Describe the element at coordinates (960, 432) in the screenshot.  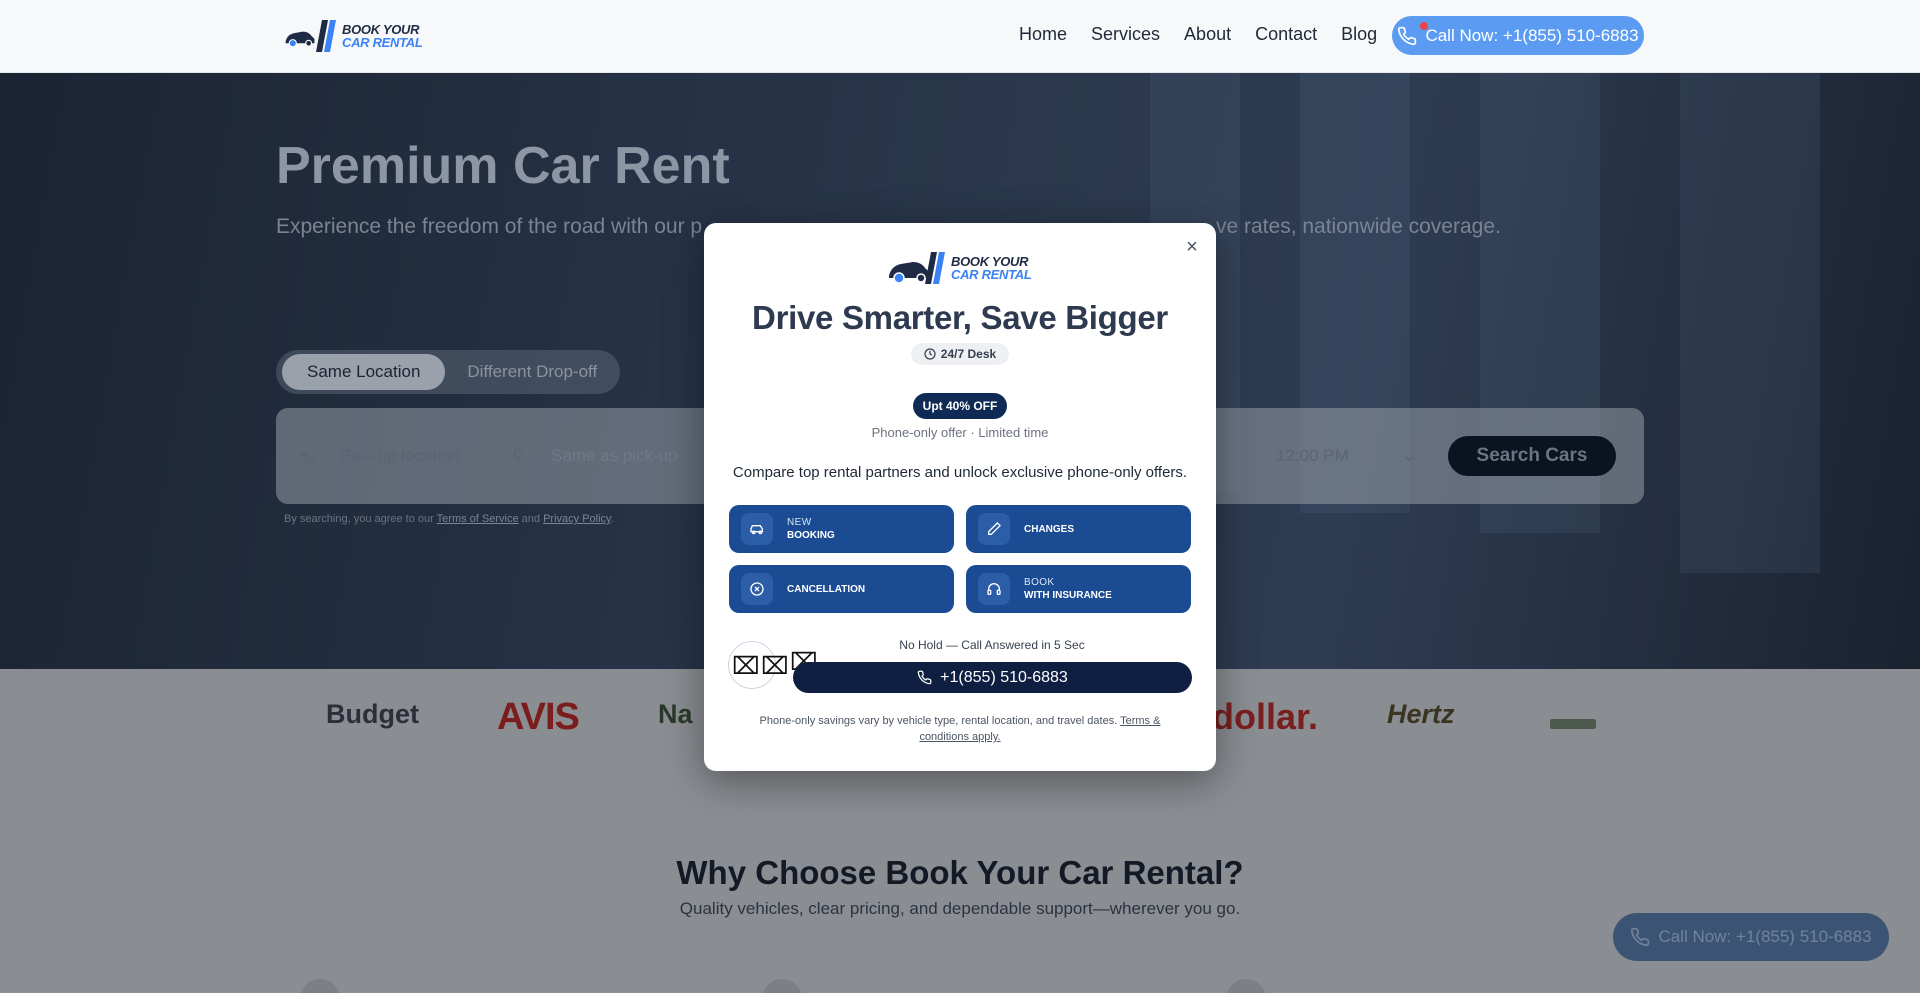
I see `phone-only-note: Phone-only offer · Limited time` at that location.